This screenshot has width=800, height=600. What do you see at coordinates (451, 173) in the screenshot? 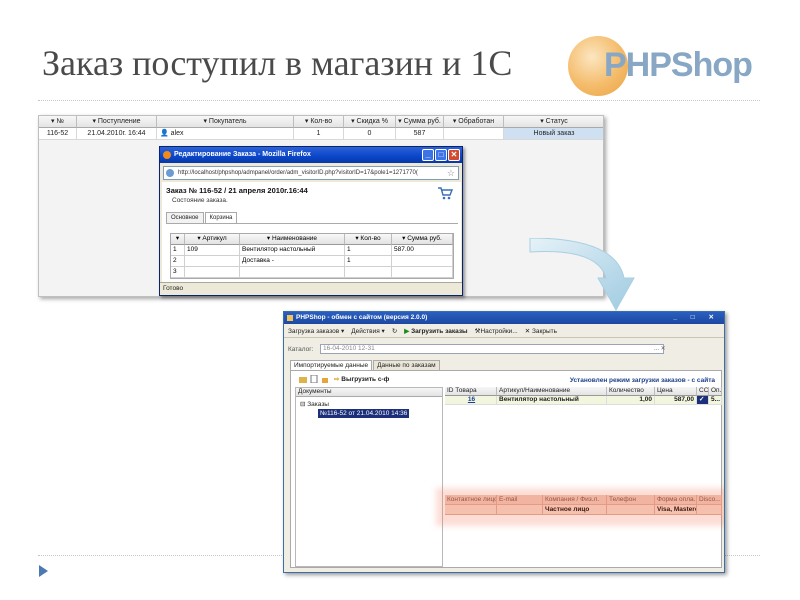
I see `bookmark-star-icon: ☆` at bounding box center [451, 173].